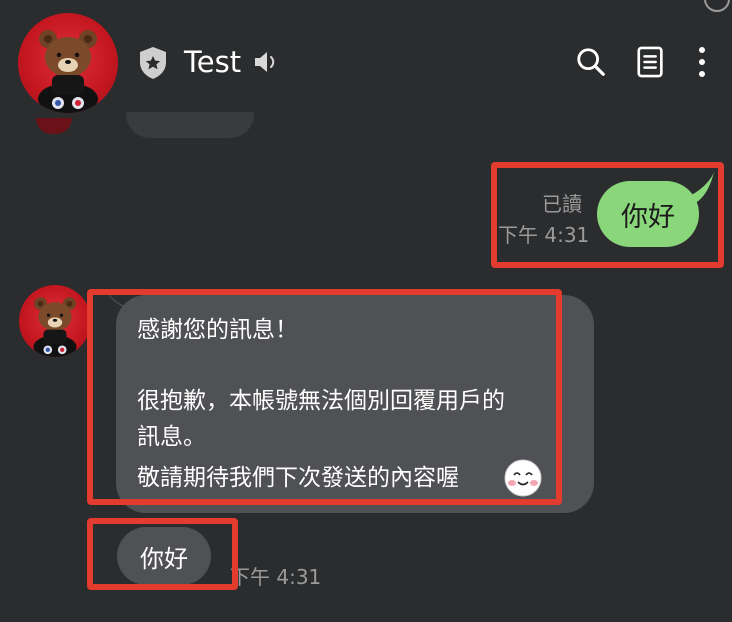 This screenshot has width=732, height=622. I want to click on incoming-timestamp: 下午 4:31, so click(276, 577).